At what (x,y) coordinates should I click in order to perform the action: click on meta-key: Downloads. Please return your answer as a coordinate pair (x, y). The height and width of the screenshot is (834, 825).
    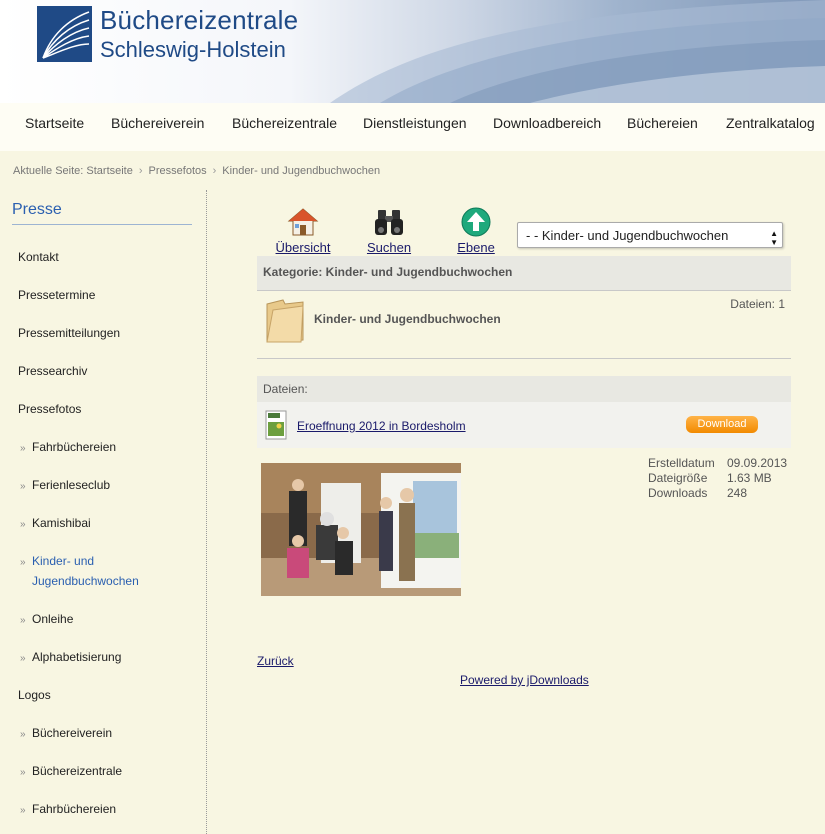
    Looking at the image, I should click on (678, 493).